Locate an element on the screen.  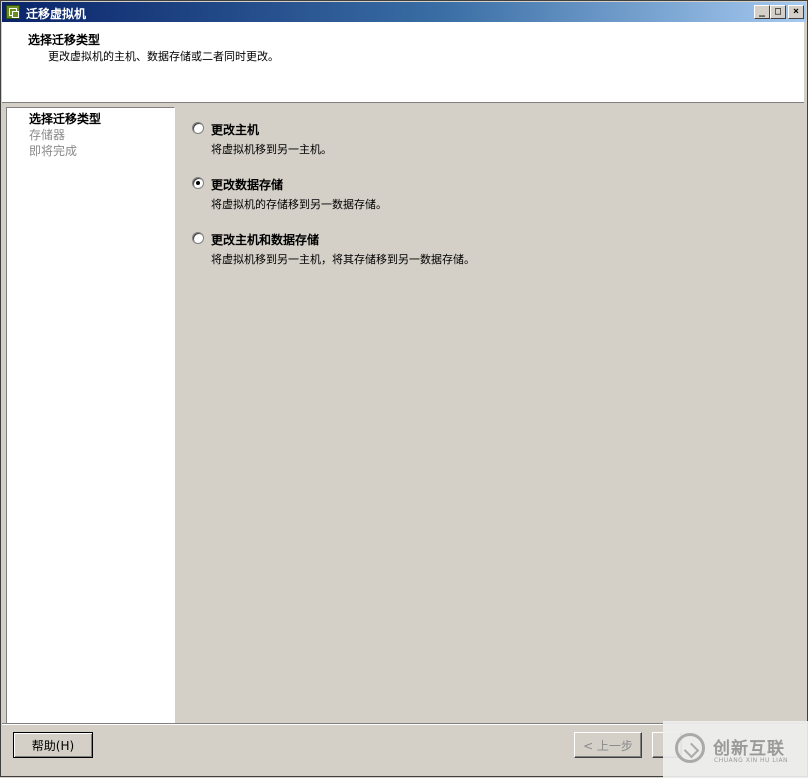
step-storage: 存储器 is located at coordinates (47, 135).